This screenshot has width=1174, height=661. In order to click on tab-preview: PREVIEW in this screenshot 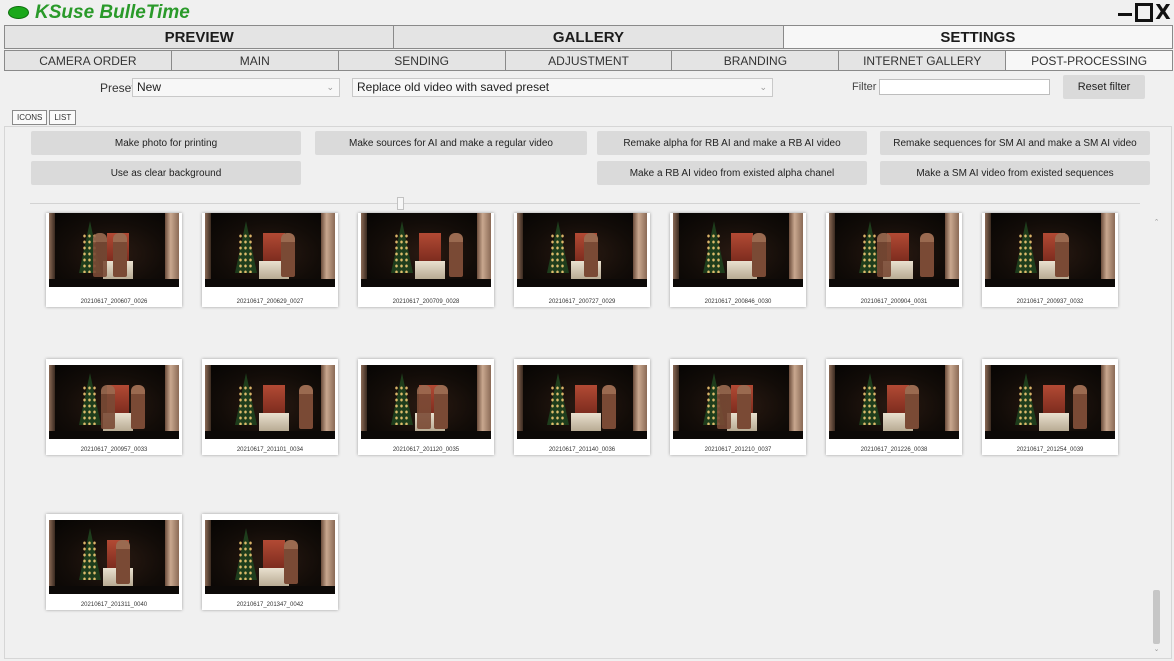, I will do `click(199, 37)`.